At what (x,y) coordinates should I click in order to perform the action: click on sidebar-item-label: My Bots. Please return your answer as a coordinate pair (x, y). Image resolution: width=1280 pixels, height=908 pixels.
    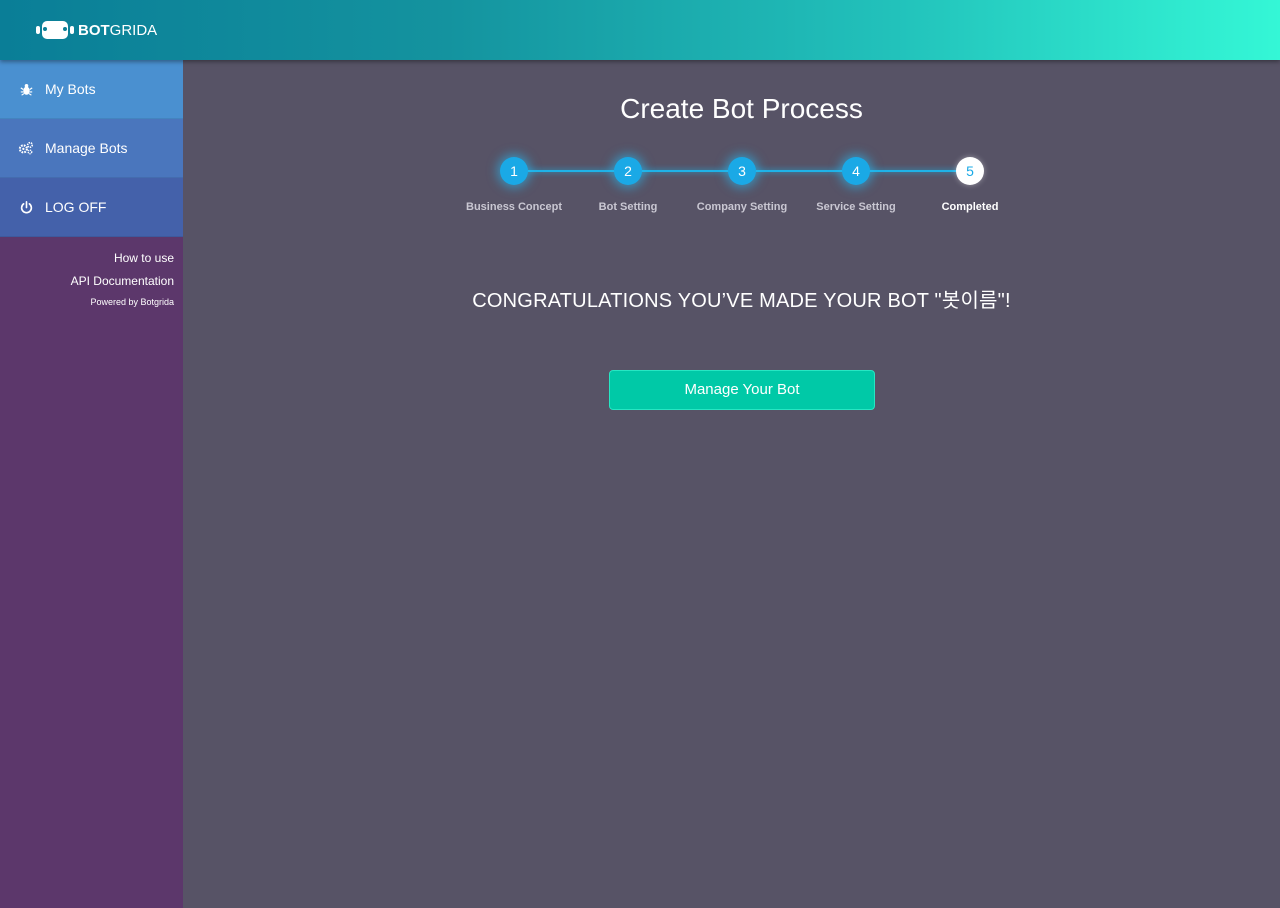
    Looking at the image, I should click on (70, 89).